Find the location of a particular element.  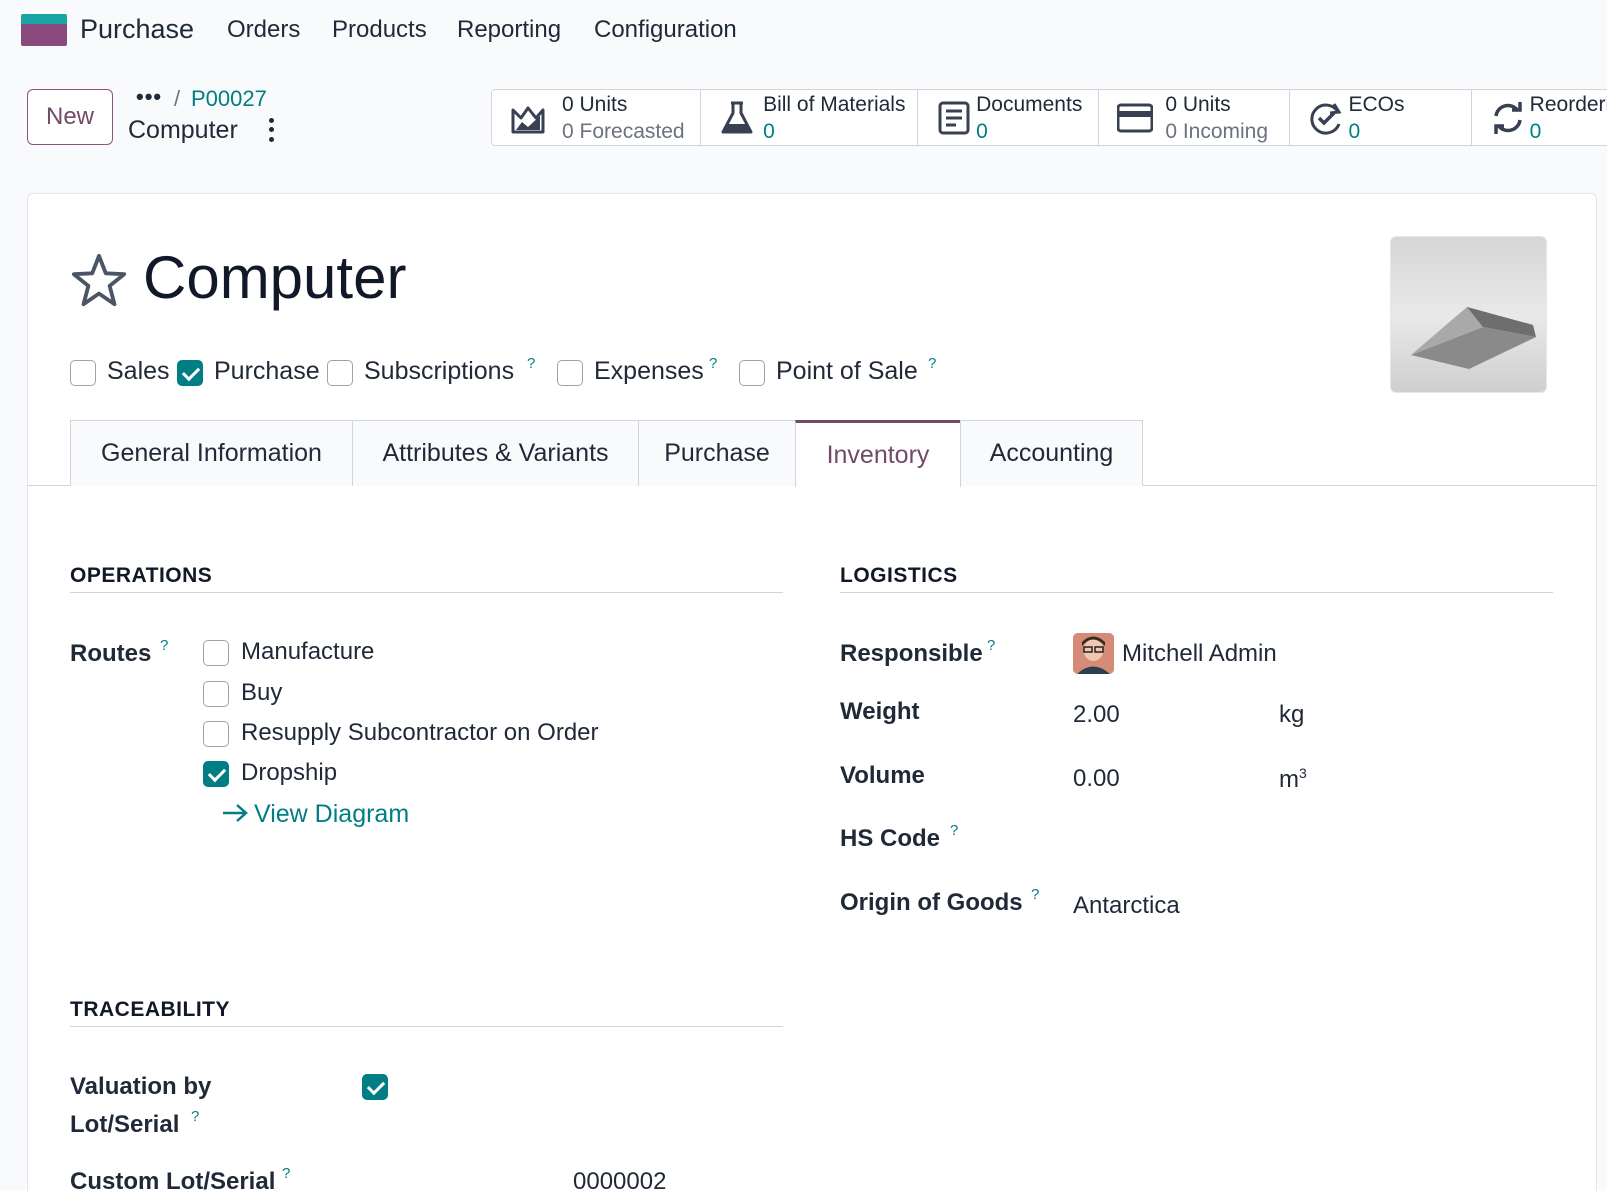

menu-configuration: Configuration is located at coordinates (665, 30).